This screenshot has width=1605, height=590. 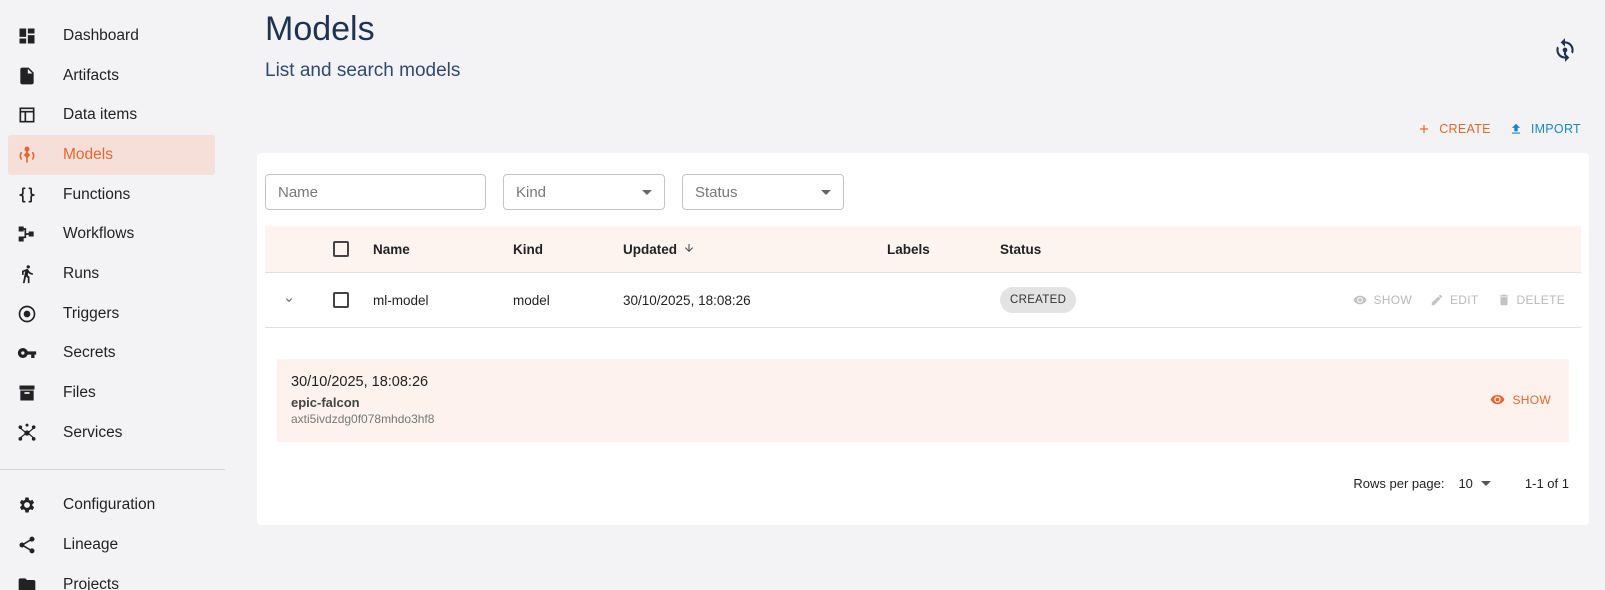 I want to click on status-filter-placeholder: Status, so click(x=716, y=192).